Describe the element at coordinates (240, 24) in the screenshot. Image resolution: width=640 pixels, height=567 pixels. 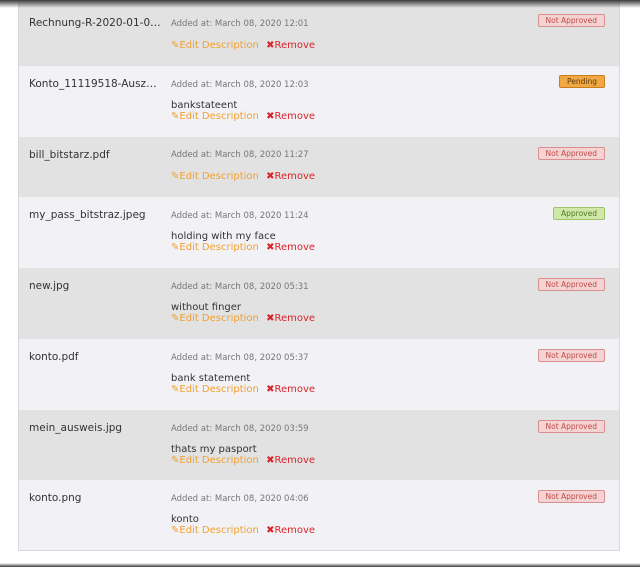
I see `added-date: Added at: March 08, 2020 12:01` at that location.